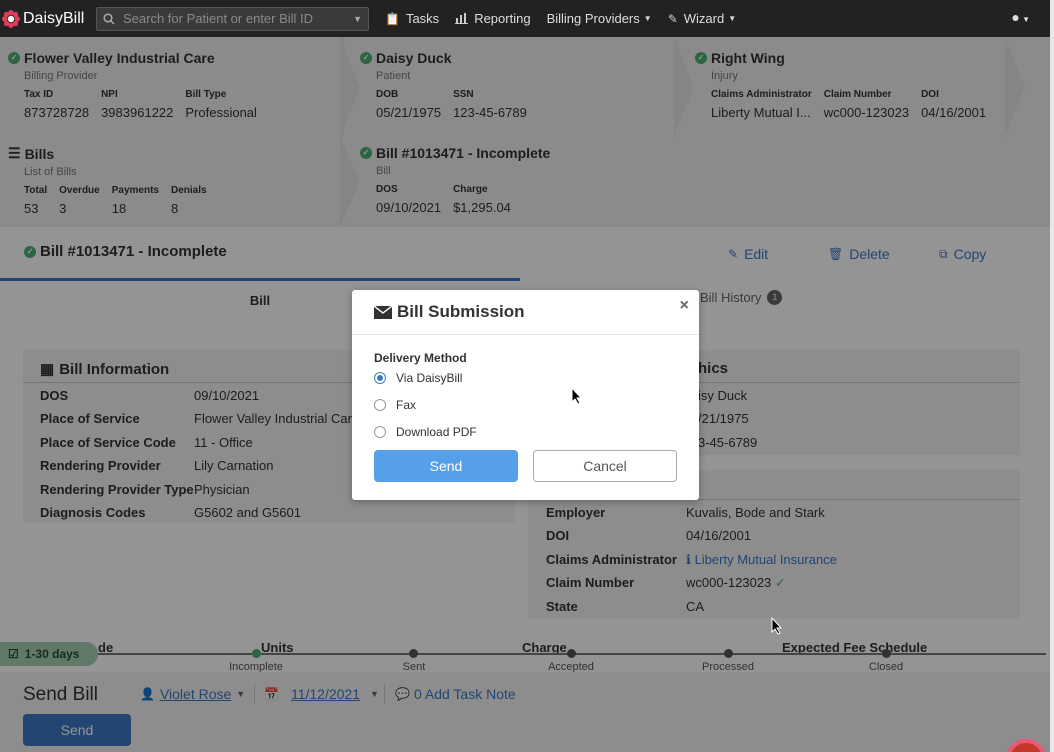 Image resolution: width=1054 pixels, height=752 pixels. Describe the element at coordinates (525, 312) in the screenshot. I see `modal-header: Bill Submission` at that location.